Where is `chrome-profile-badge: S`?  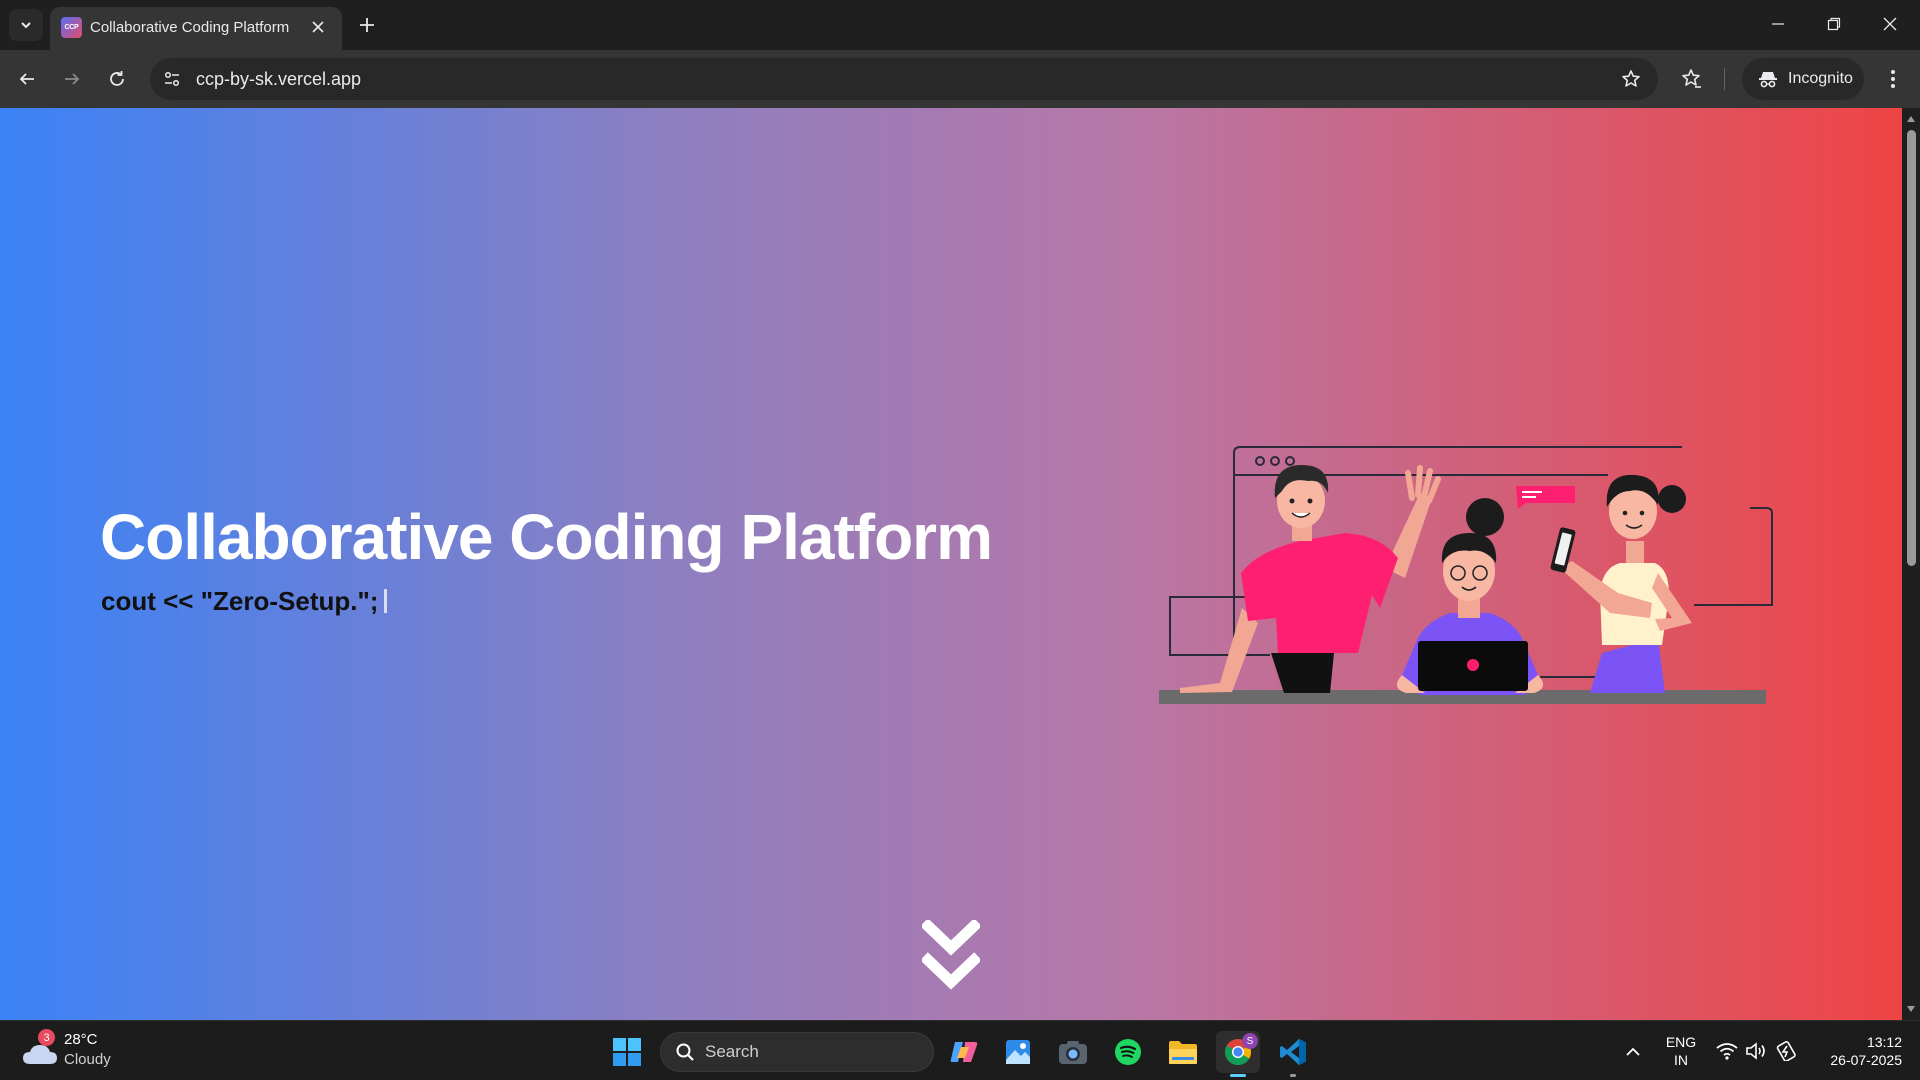
chrome-profile-badge: S is located at coordinates (1250, 1041).